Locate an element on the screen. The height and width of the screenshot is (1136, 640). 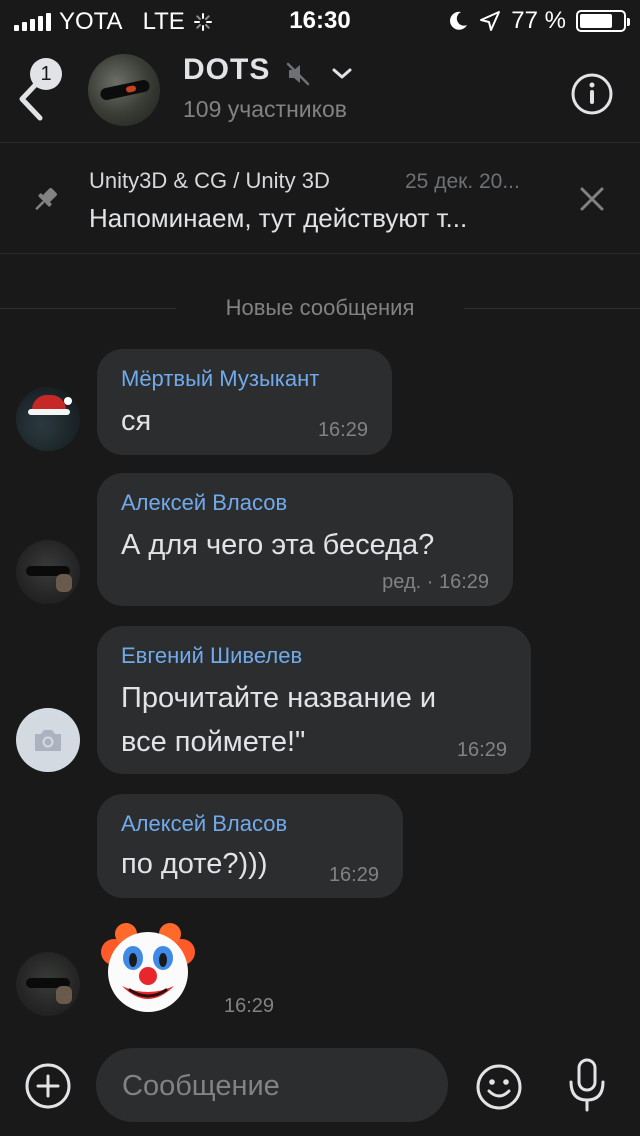
location-arrow-icon is located at coordinates (490, 21).